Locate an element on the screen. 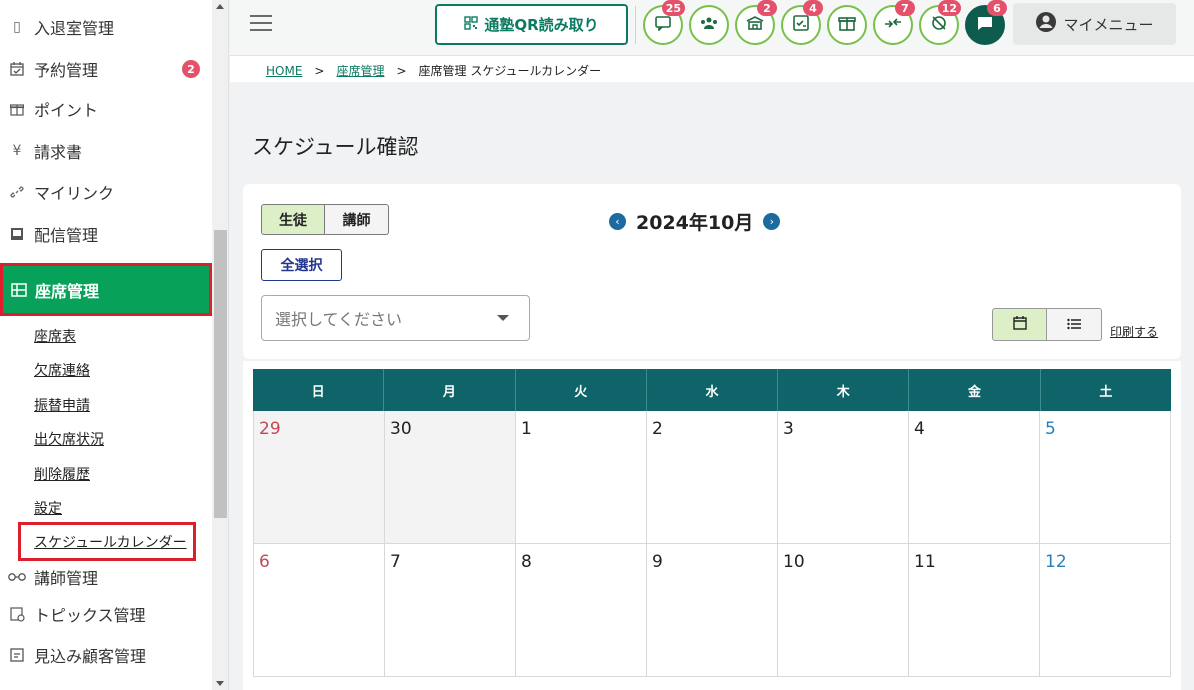  dropdown-caret-icon is located at coordinates (503, 318).